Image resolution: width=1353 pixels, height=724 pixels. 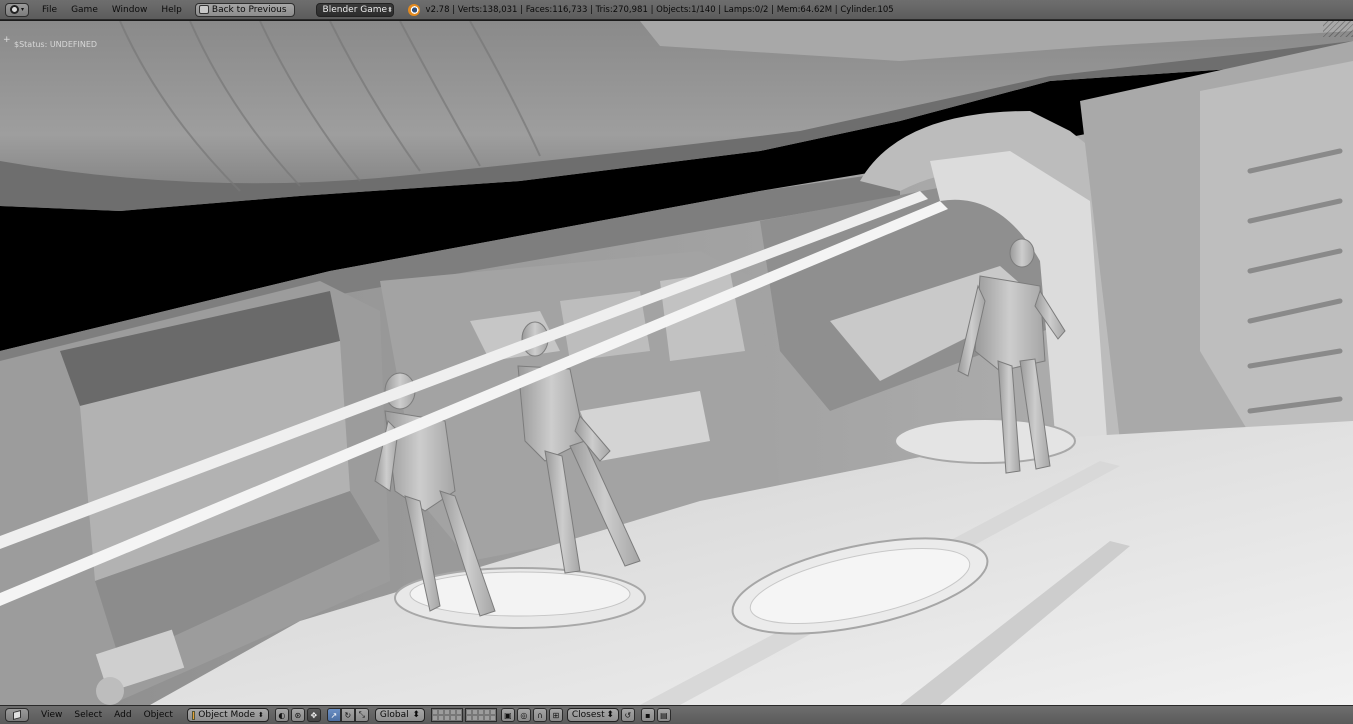 What do you see at coordinates (51, 715) in the screenshot?
I see `menu-view: View` at bounding box center [51, 715].